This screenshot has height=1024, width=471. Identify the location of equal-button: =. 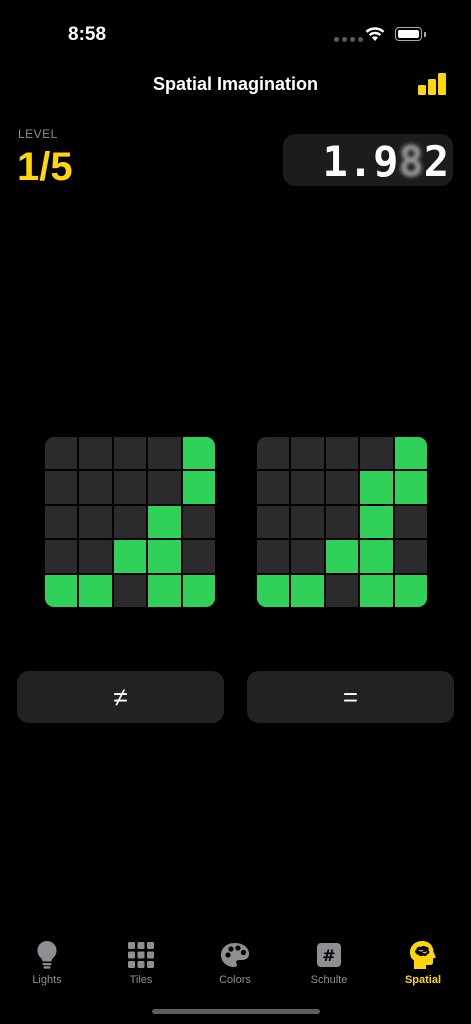
(350, 697).